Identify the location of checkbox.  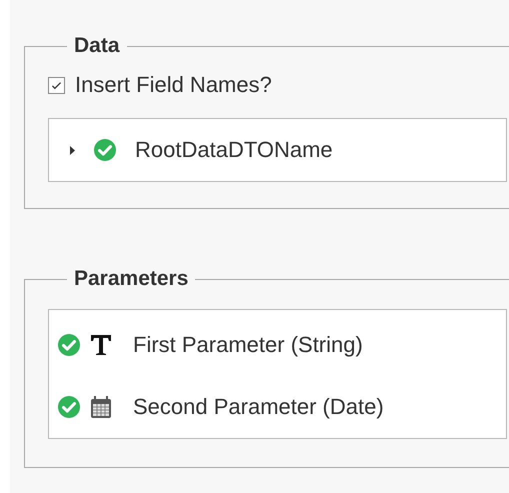
(56, 85).